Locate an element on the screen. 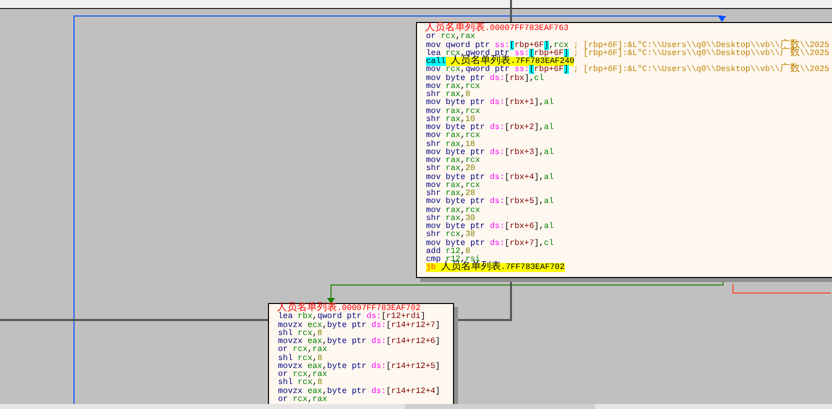  asm-line: mov byte ptr ds:[rbx+5],al is located at coordinates (490, 202).